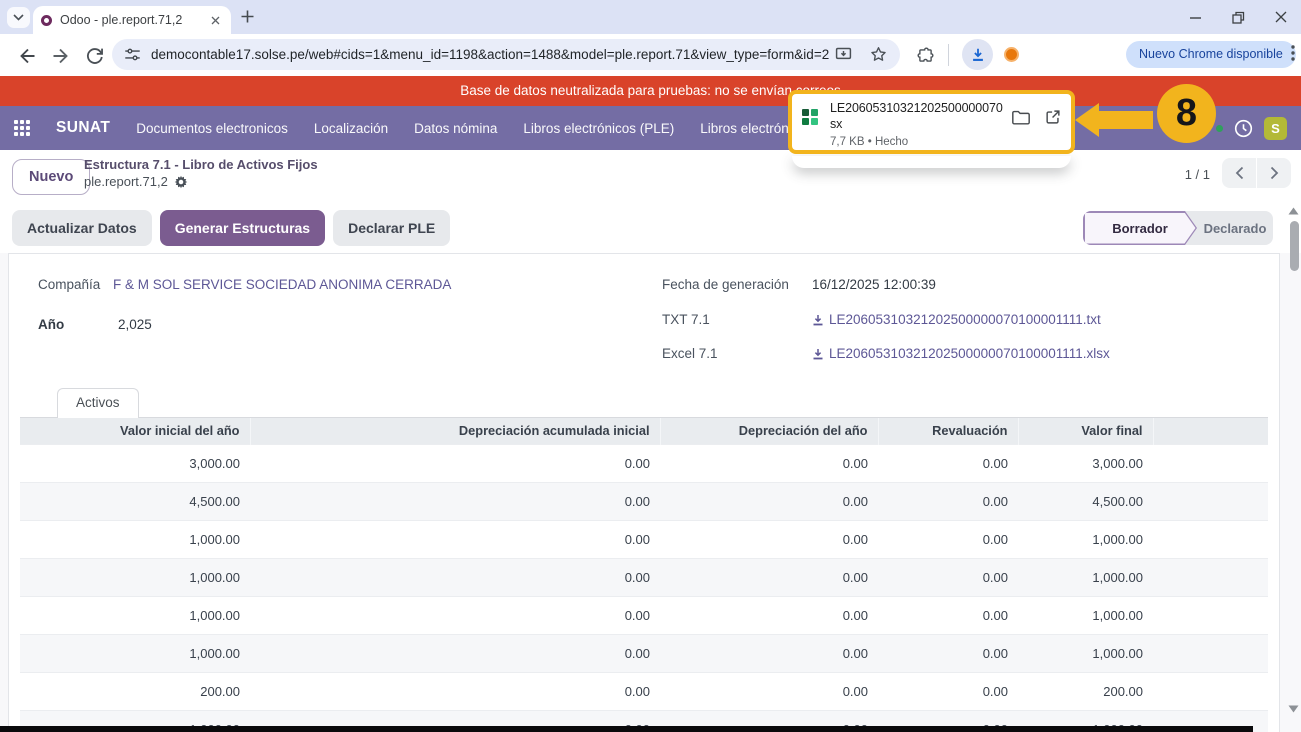  What do you see at coordinates (1085, 431) in the screenshot?
I see `header-valor-final: Valor final` at bounding box center [1085, 431].